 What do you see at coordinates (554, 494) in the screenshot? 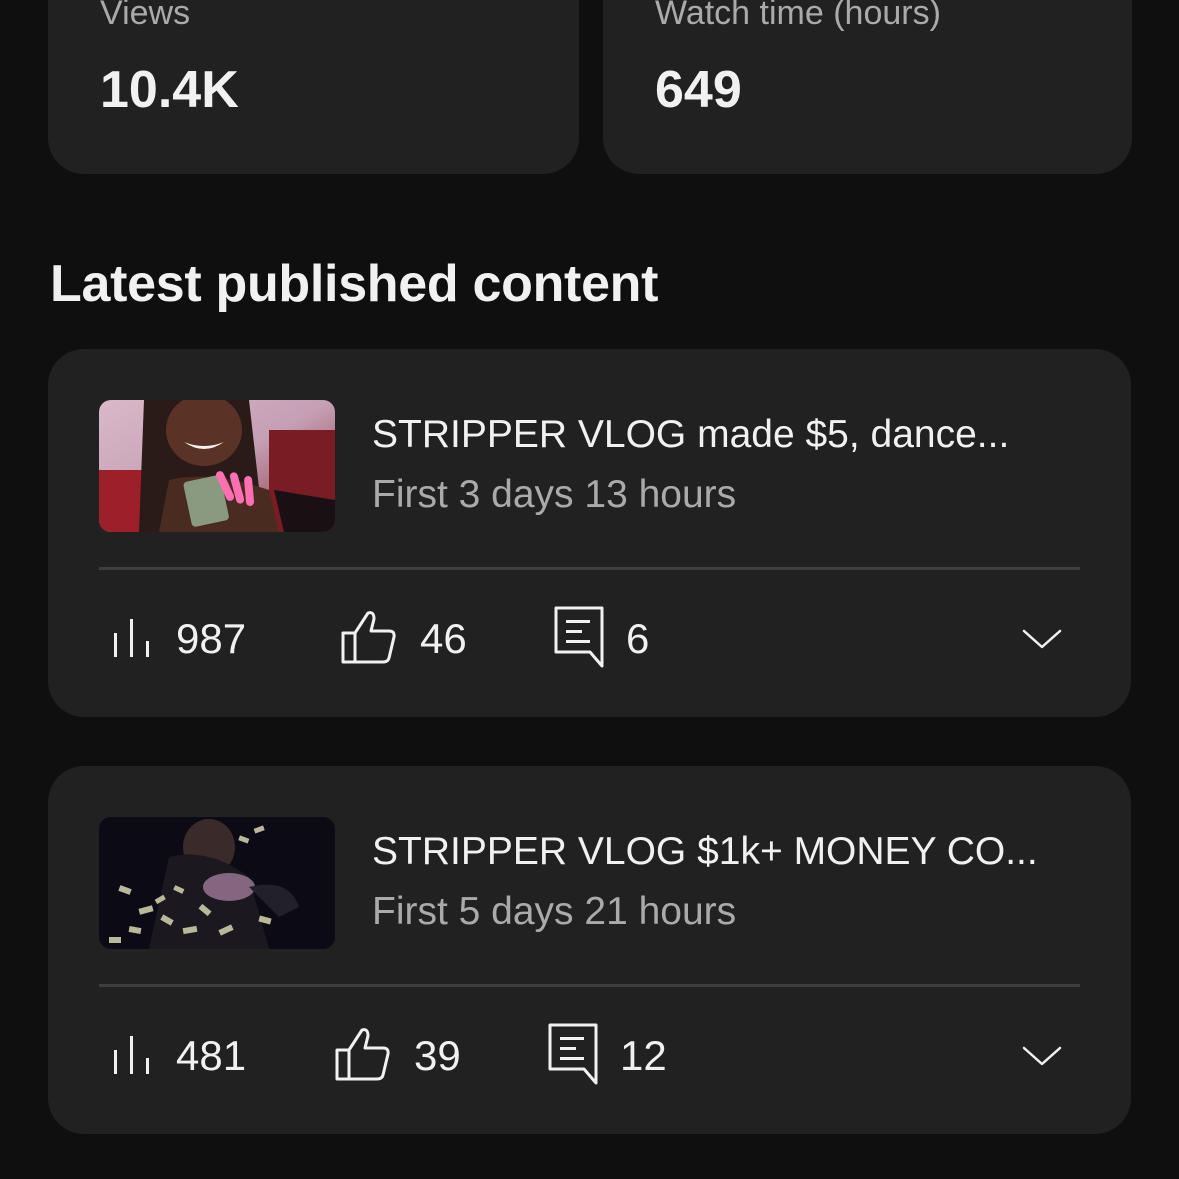
I see `video-period: First 3 days 13 hours` at bounding box center [554, 494].